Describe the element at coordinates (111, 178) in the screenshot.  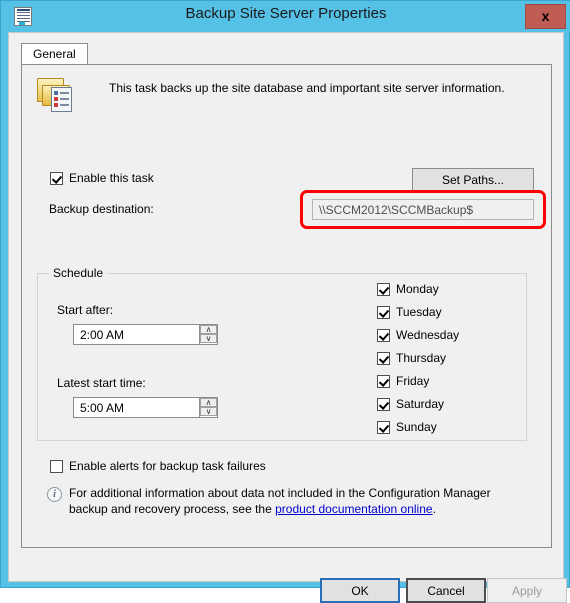
I see `enable-task-label: Enable this task` at that location.